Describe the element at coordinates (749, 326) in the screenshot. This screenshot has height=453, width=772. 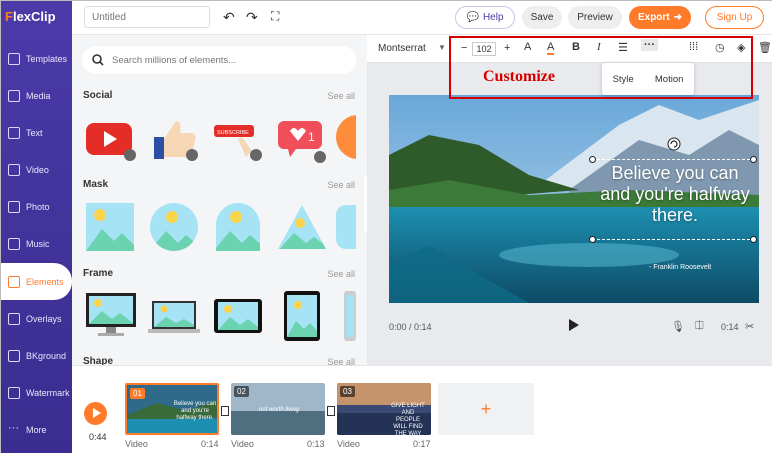
I see `scissors-icon: ✂` at that location.